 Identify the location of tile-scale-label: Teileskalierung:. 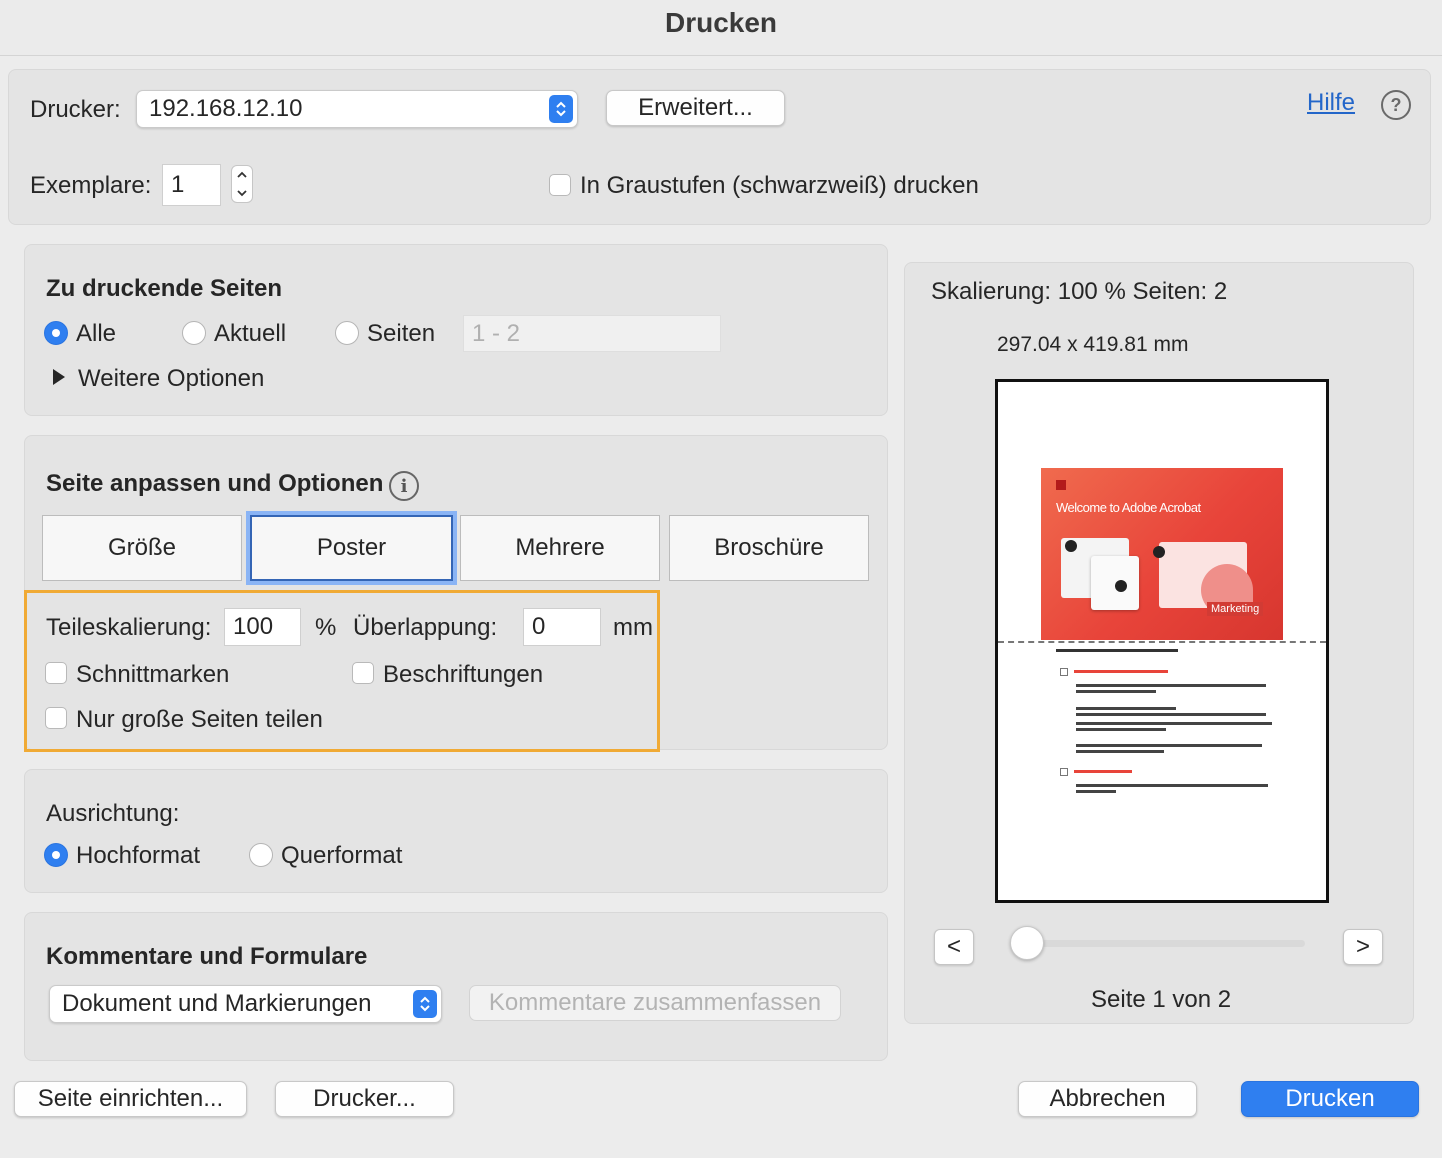
(129, 627).